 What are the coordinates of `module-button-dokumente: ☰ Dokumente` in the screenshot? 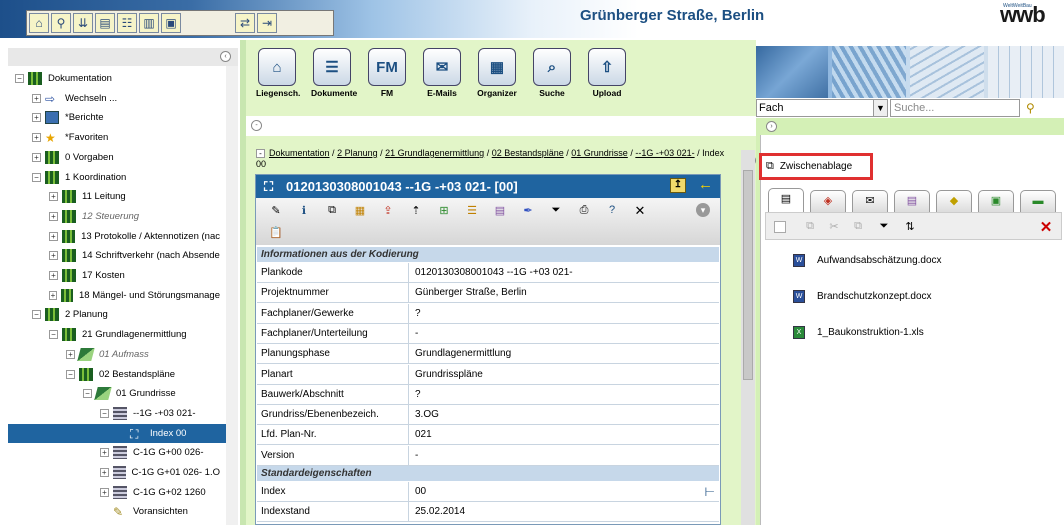 It's located at (334, 73).